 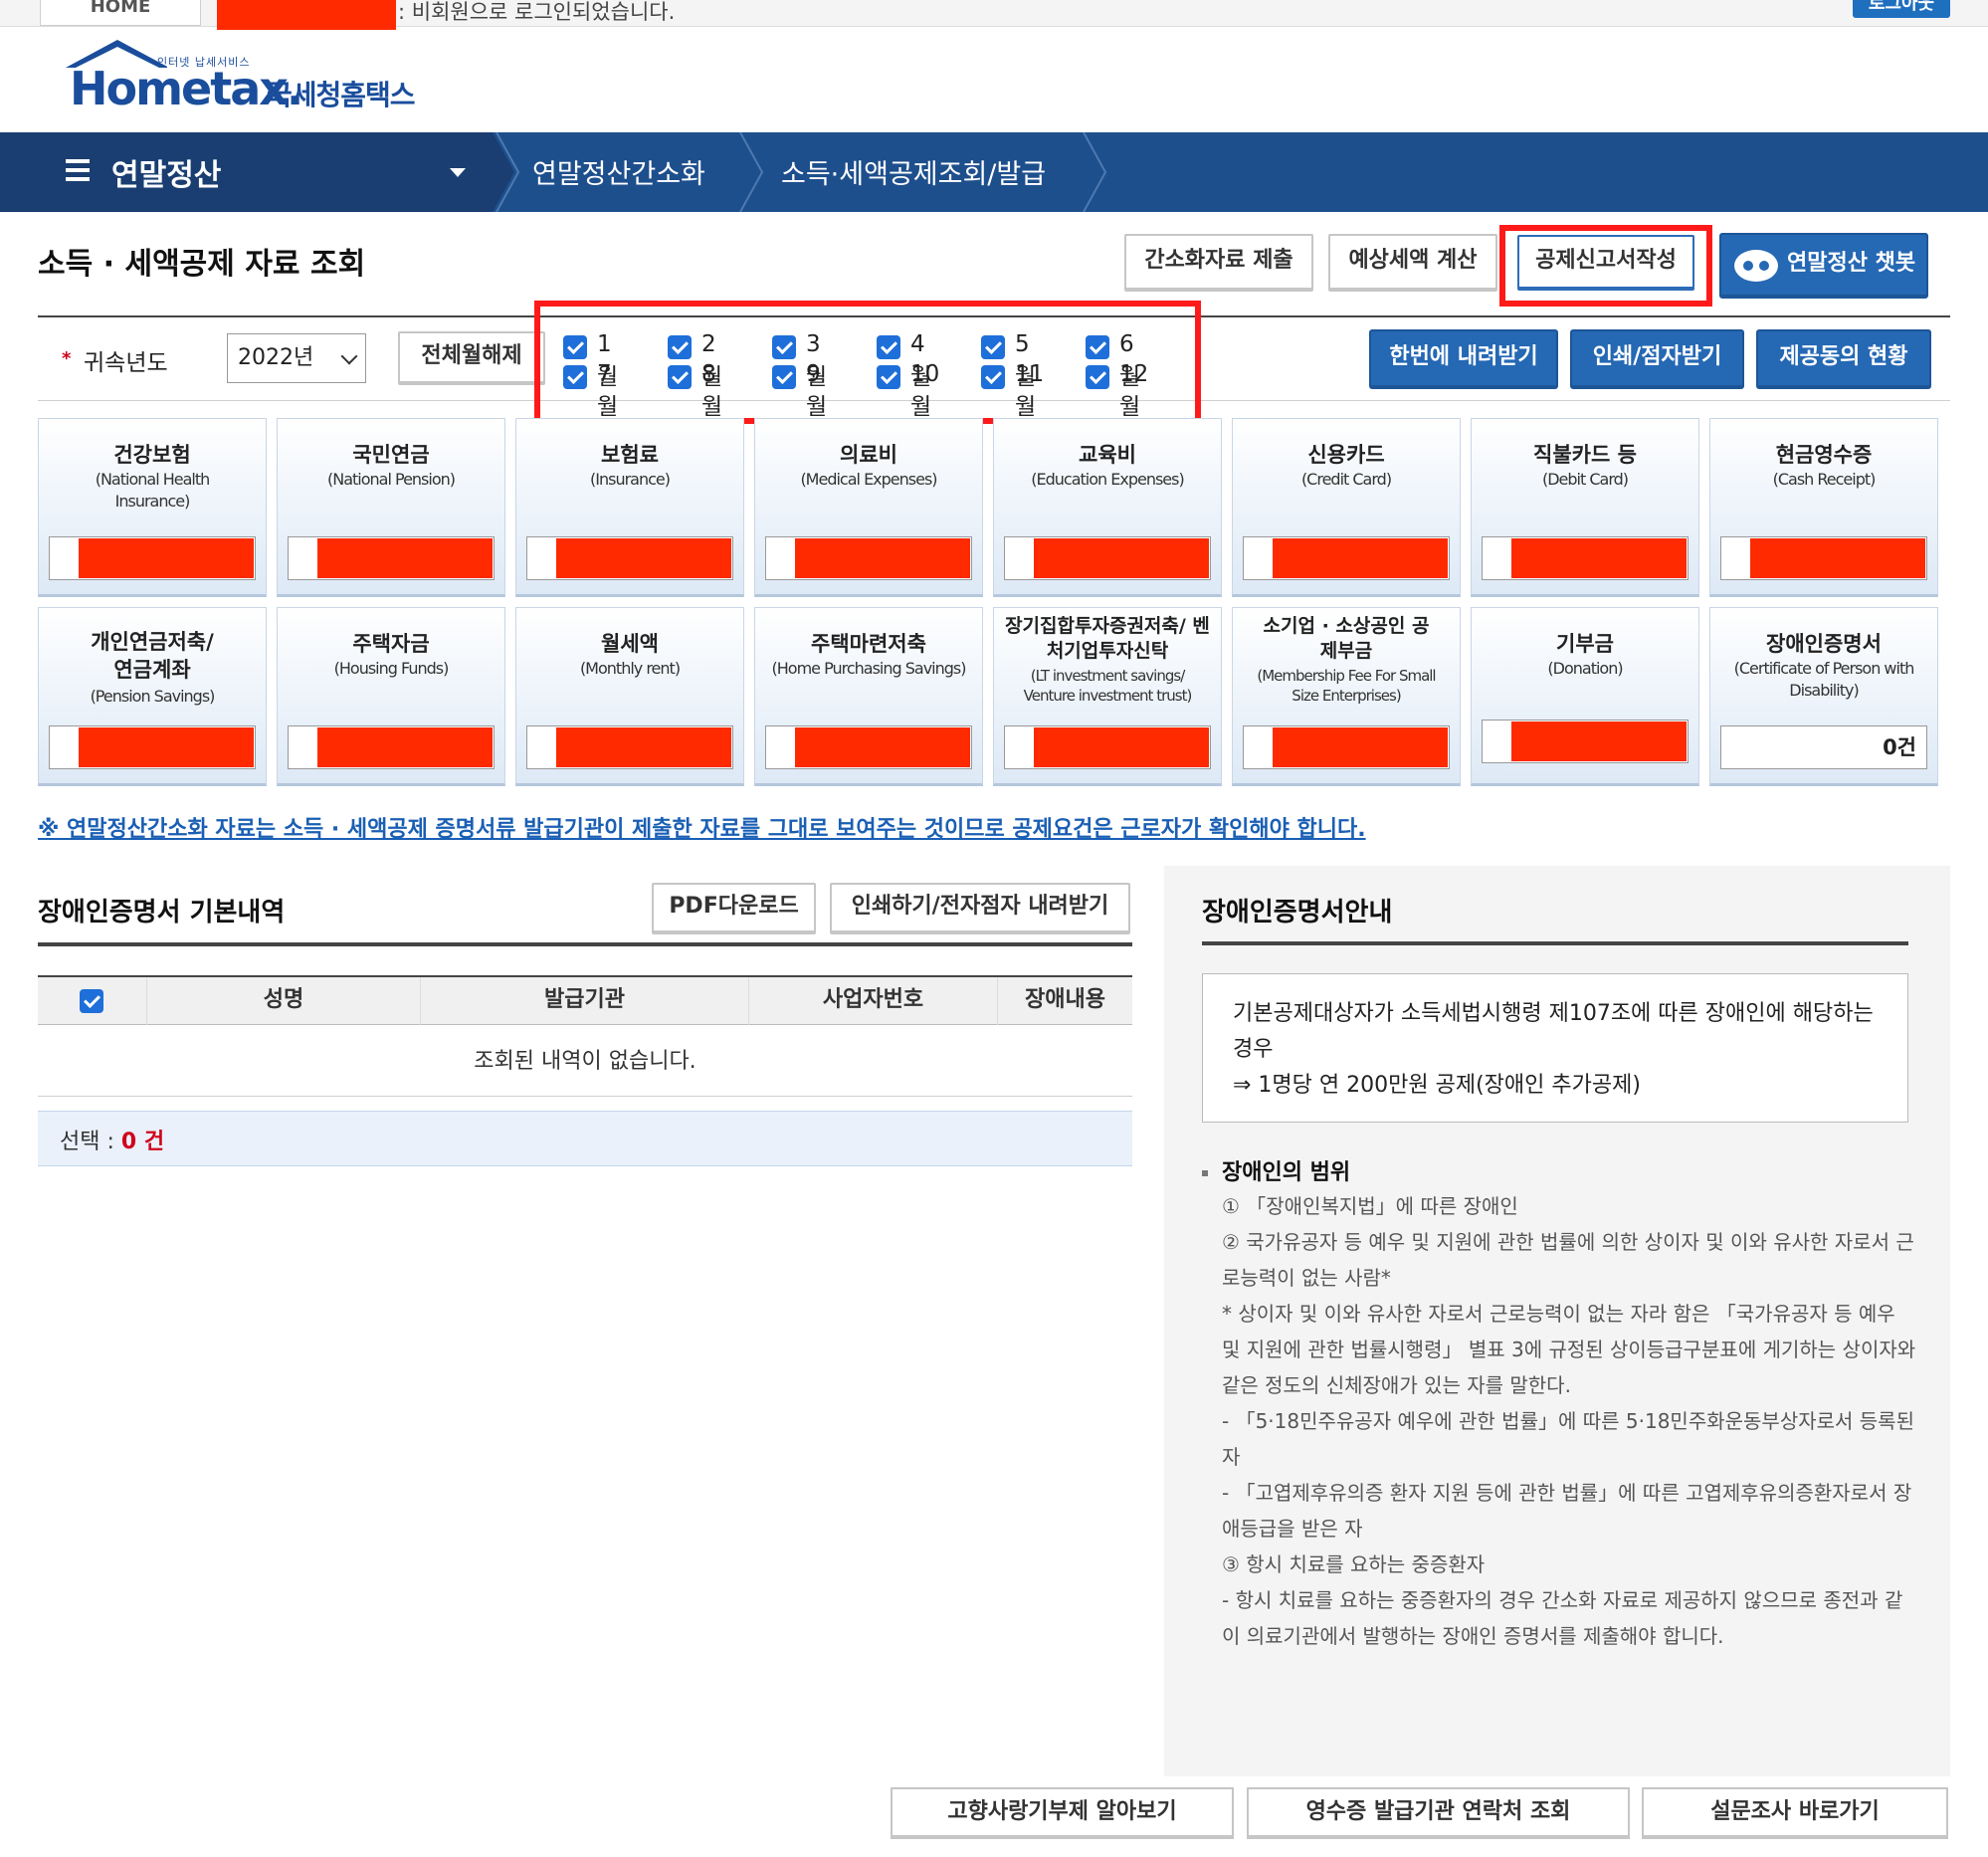 What do you see at coordinates (734, 908) in the screenshot?
I see `pdf-download-button: PDF다운로드` at bounding box center [734, 908].